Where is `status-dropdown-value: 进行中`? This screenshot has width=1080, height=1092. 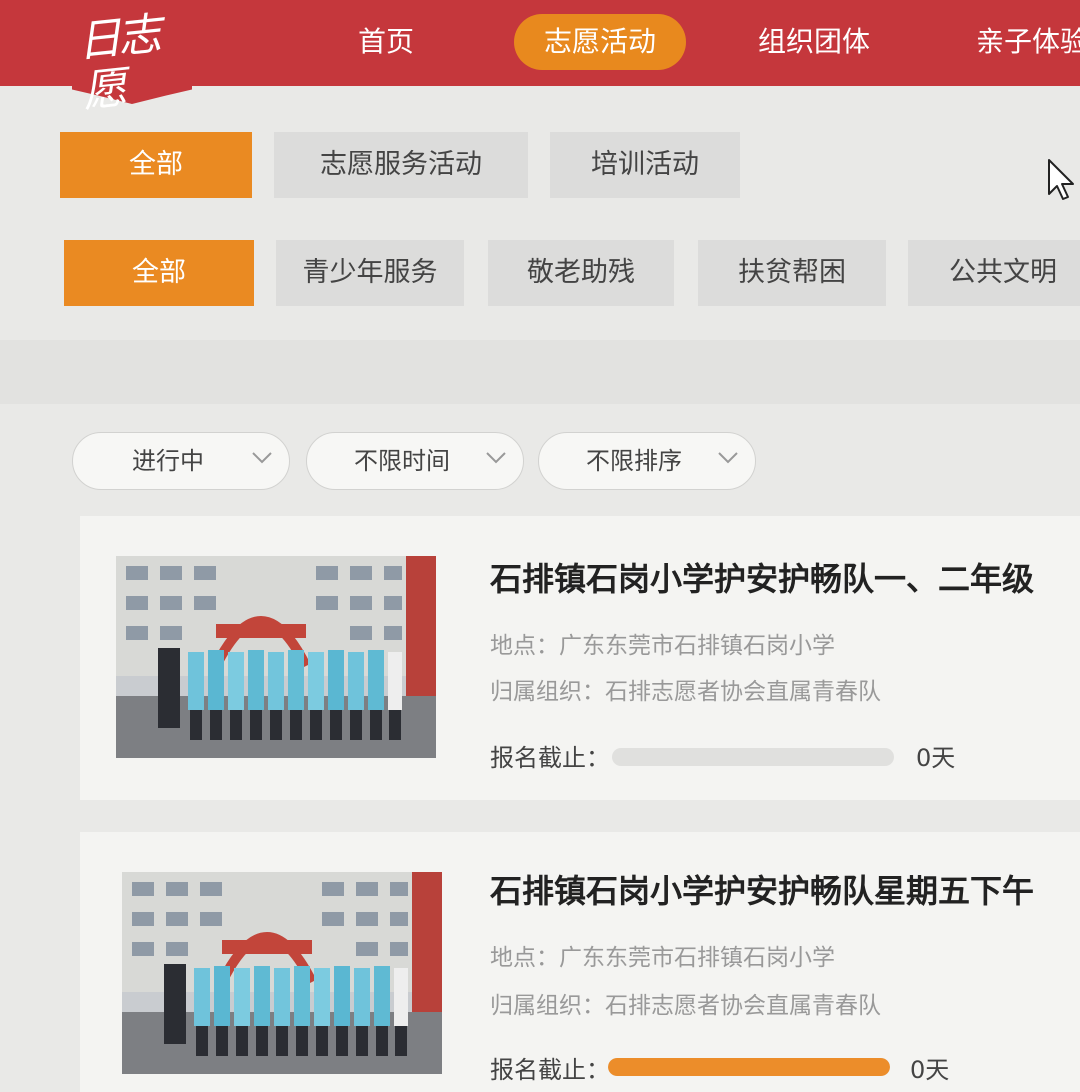
status-dropdown-value: 进行中 is located at coordinates (168, 461).